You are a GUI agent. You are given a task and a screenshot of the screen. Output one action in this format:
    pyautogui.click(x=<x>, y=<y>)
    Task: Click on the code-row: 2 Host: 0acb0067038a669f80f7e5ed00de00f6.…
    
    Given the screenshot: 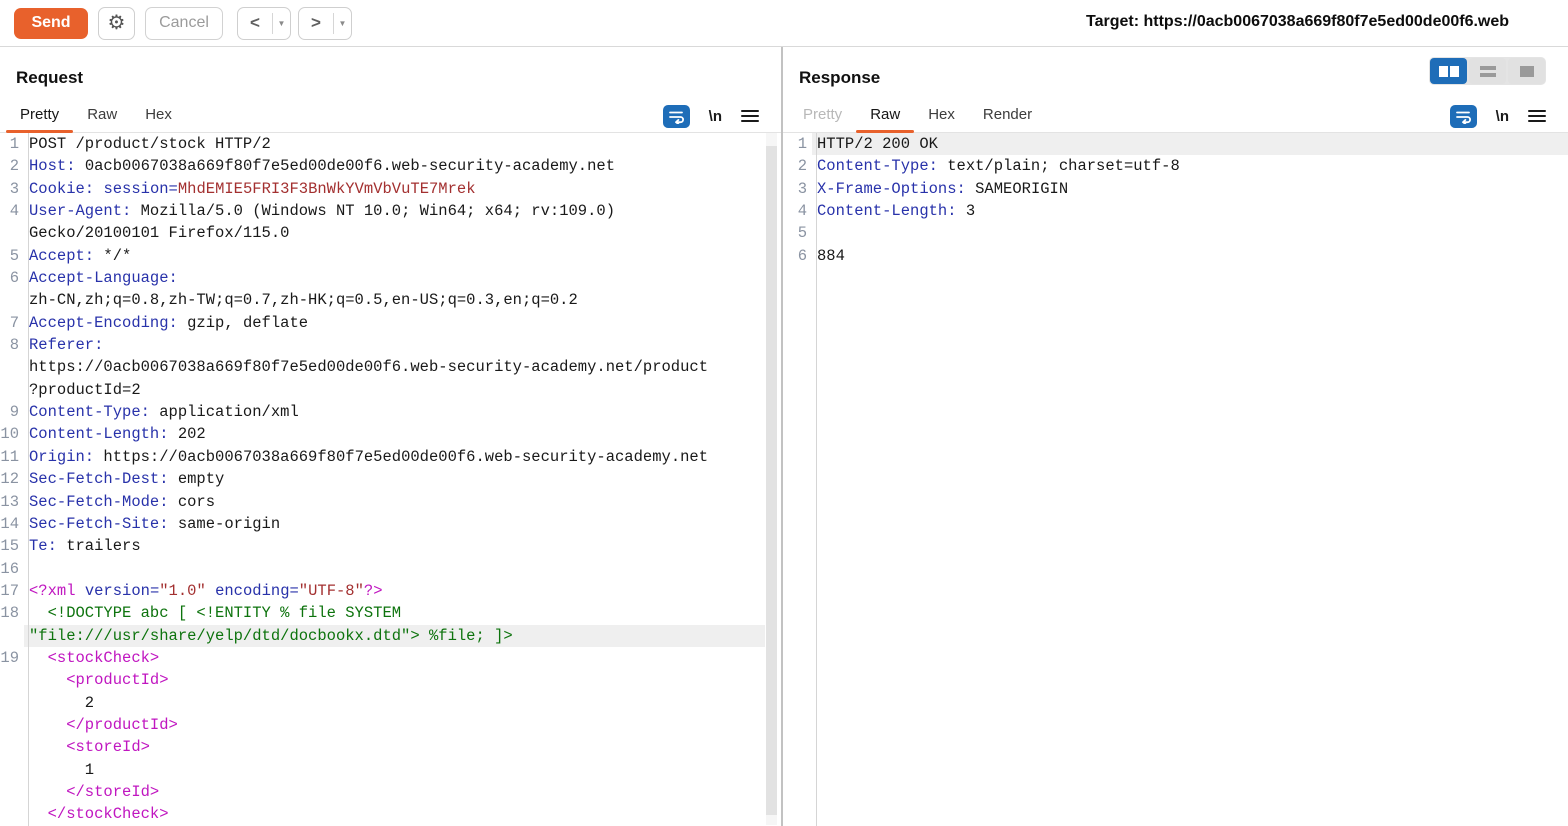 What is the action you would take?
    pyautogui.click(x=382, y=166)
    